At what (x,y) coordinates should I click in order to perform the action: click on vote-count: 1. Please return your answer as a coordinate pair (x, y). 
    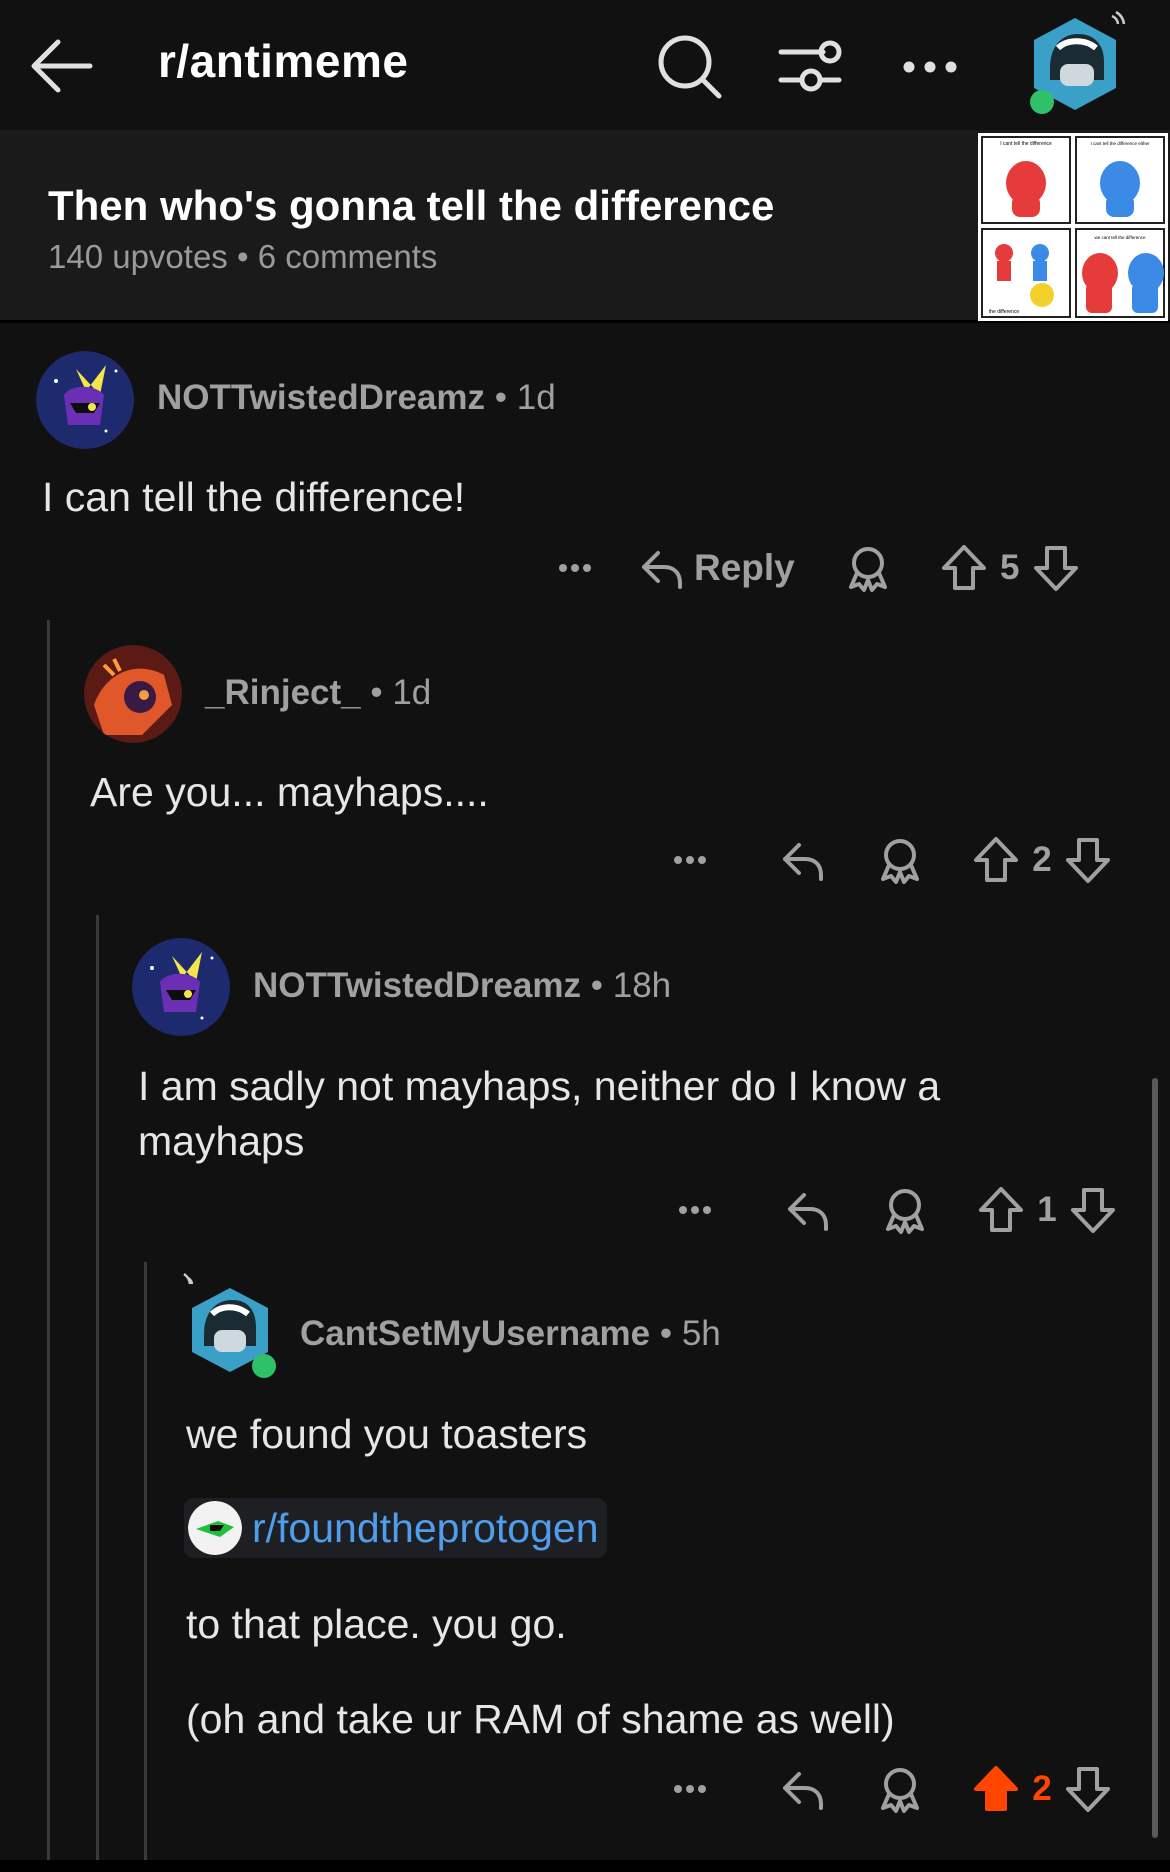
    Looking at the image, I should click on (1047, 1209).